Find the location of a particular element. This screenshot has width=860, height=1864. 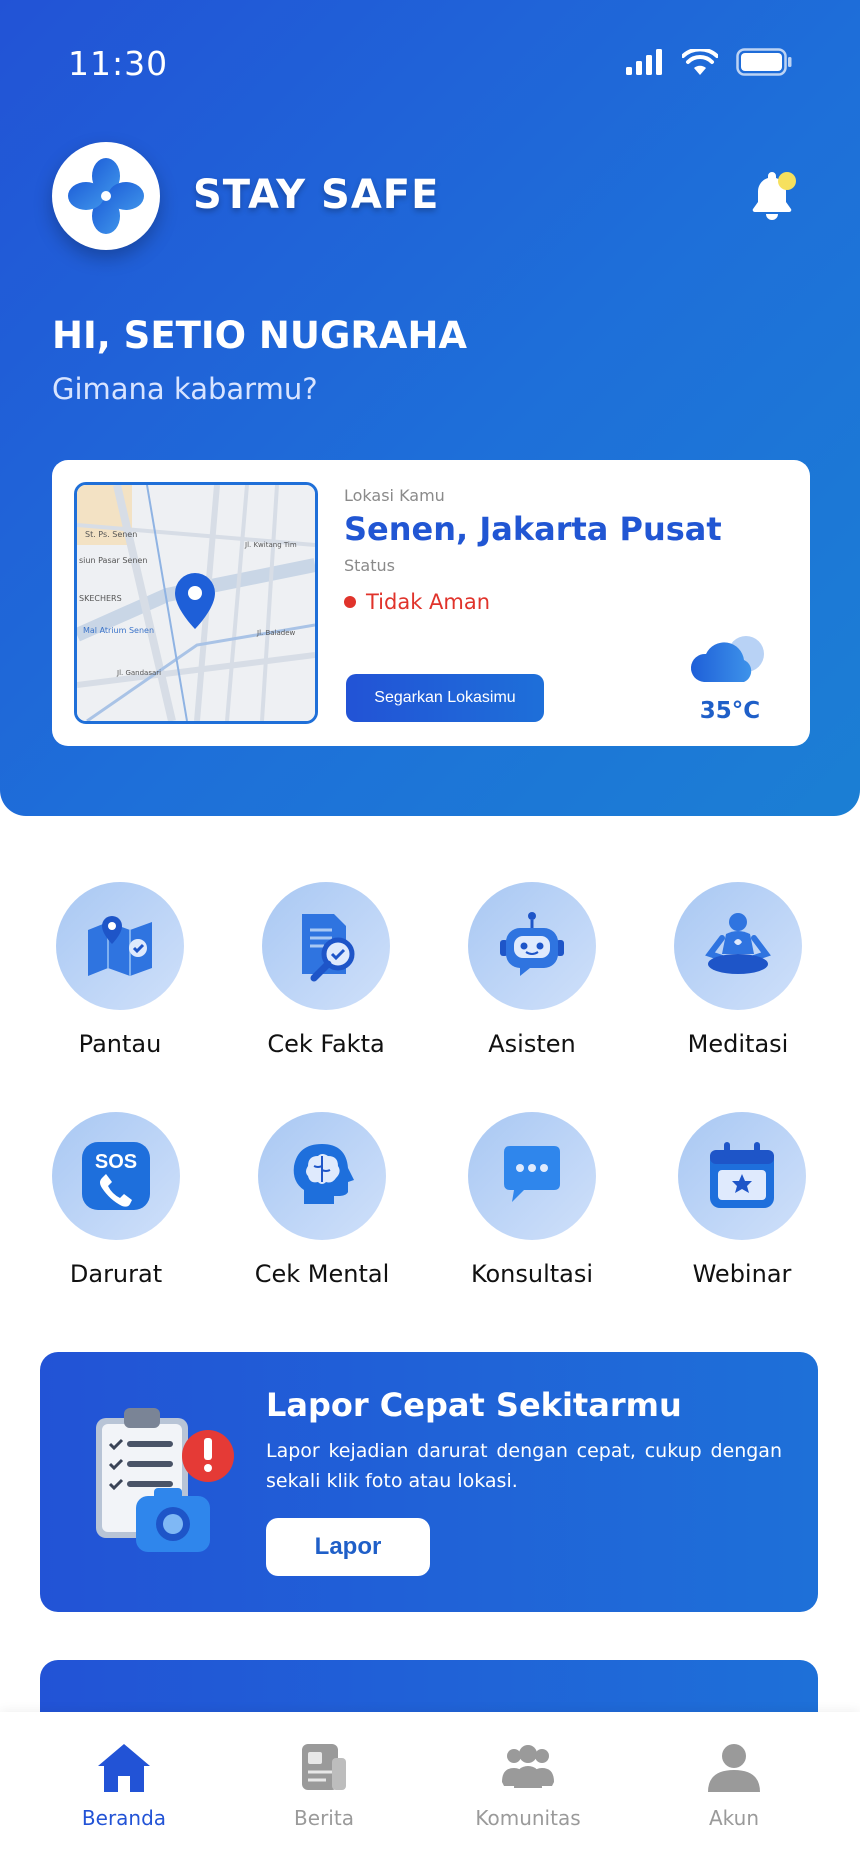

menu-label: Meditasi is located at coordinates (738, 1044).